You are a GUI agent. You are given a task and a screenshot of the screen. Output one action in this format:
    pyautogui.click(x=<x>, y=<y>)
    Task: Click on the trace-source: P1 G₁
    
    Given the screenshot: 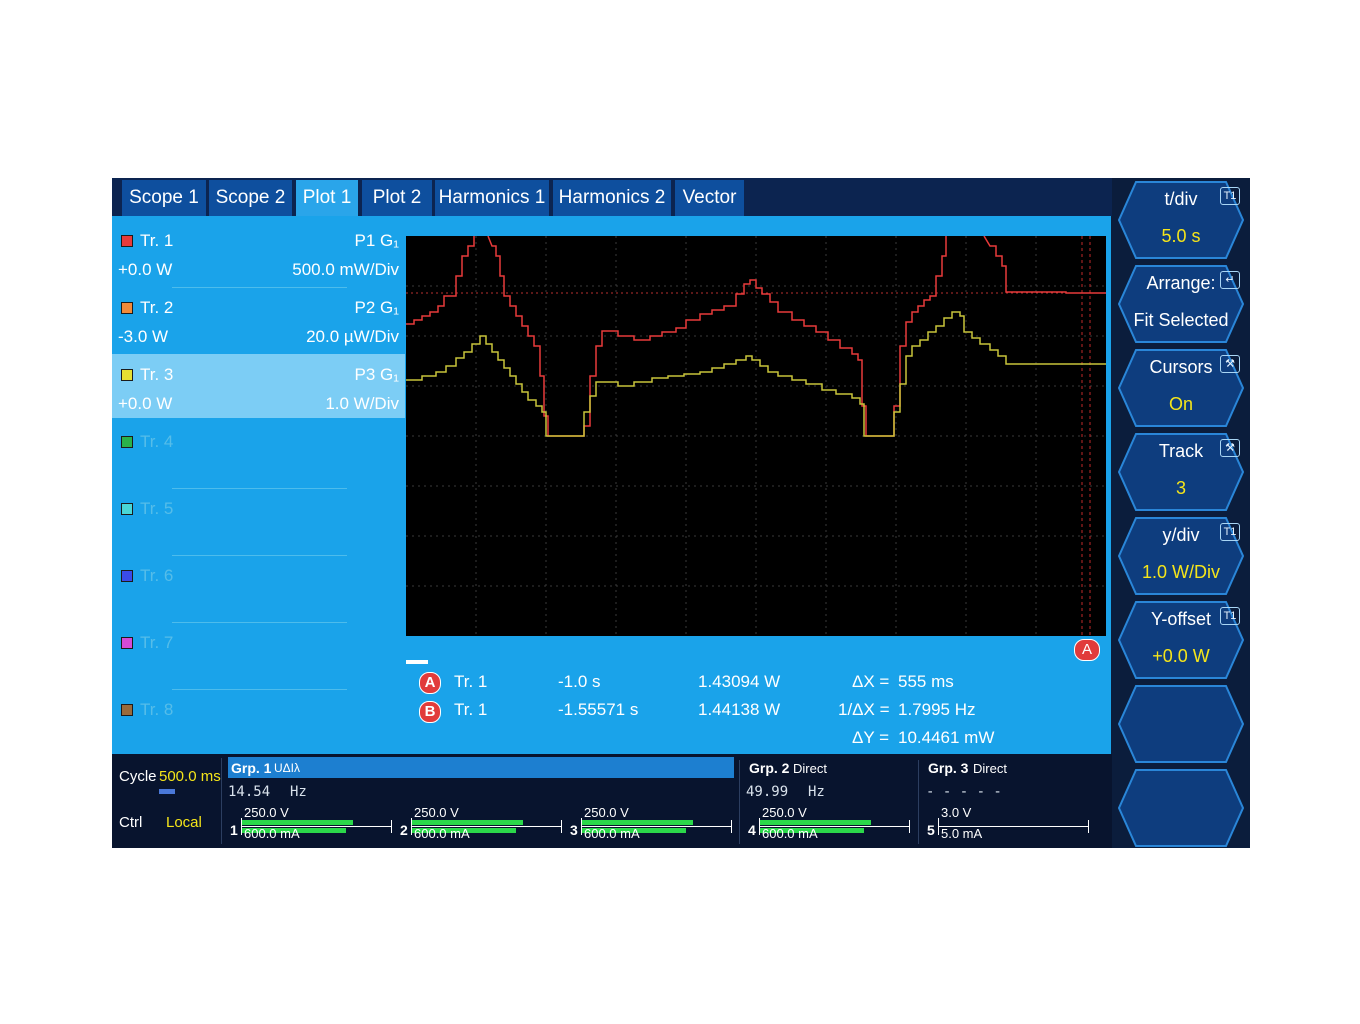 What is the action you would take?
    pyautogui.click(x=376, y=240)
    